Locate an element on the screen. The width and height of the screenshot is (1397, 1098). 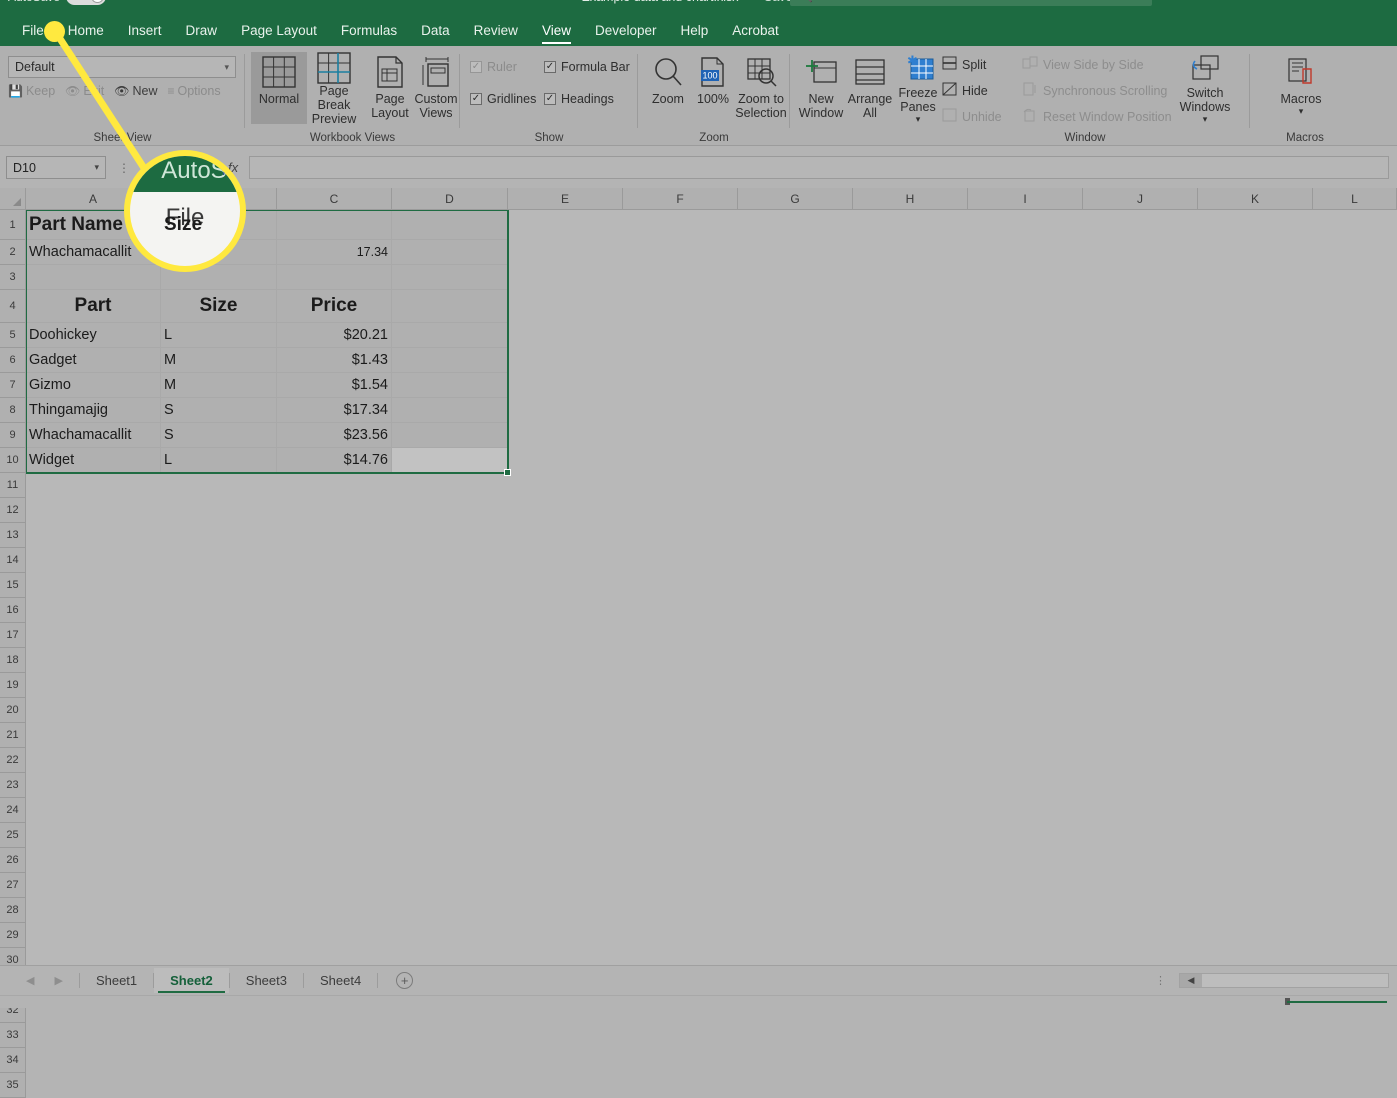
cell-B10: L is located at coordinates (219, 460).